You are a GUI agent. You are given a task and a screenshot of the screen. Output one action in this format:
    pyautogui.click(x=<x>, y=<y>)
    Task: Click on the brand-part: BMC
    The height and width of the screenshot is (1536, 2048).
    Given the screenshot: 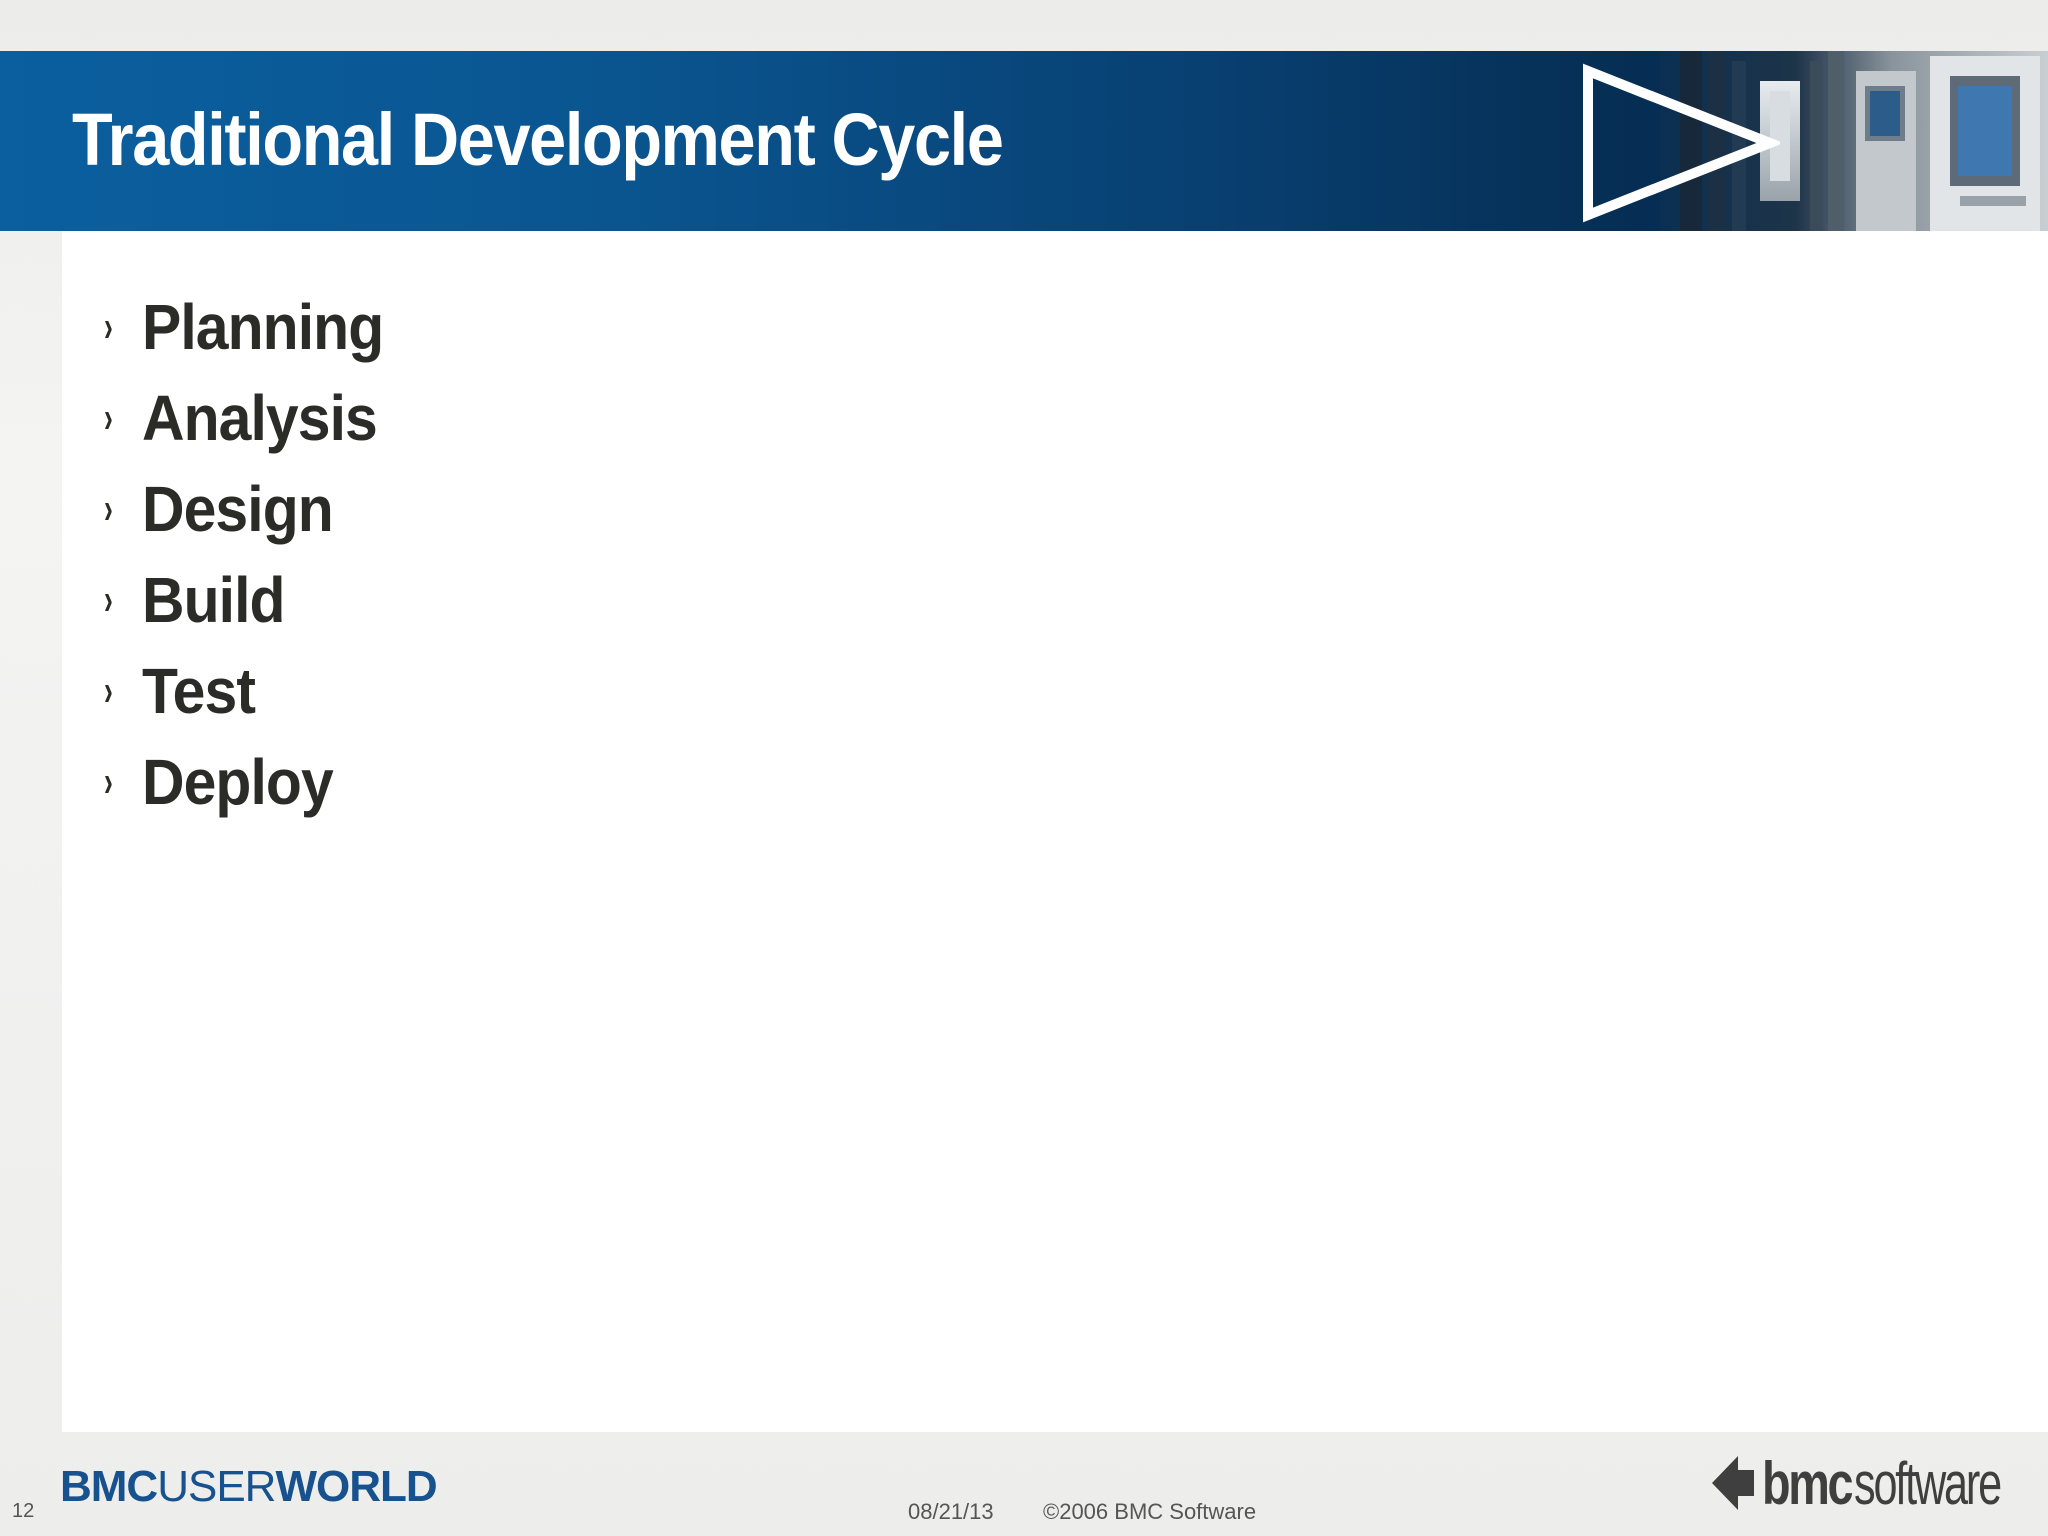 What is the action you would take?
    pyautogui.click(x=109, y=1486)
    